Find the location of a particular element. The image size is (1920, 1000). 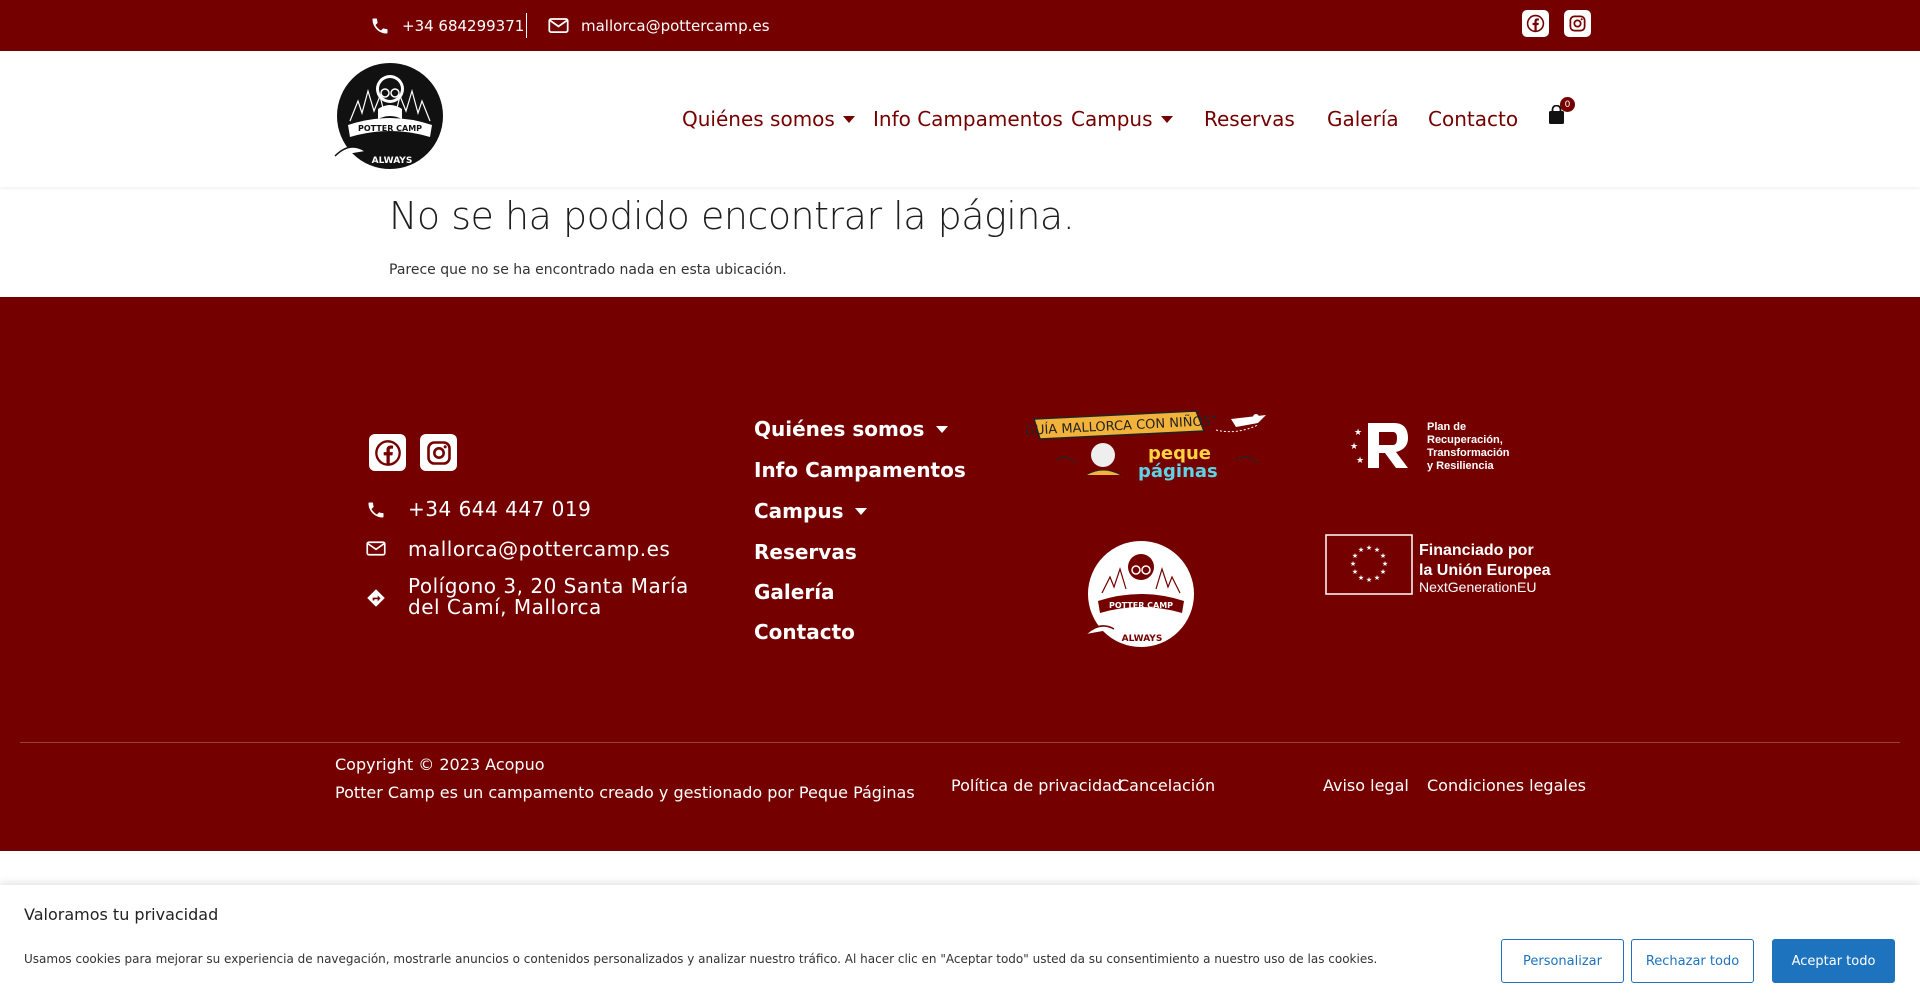

nav-item-reservas: Reservas is located at coordinates (1249, 119).